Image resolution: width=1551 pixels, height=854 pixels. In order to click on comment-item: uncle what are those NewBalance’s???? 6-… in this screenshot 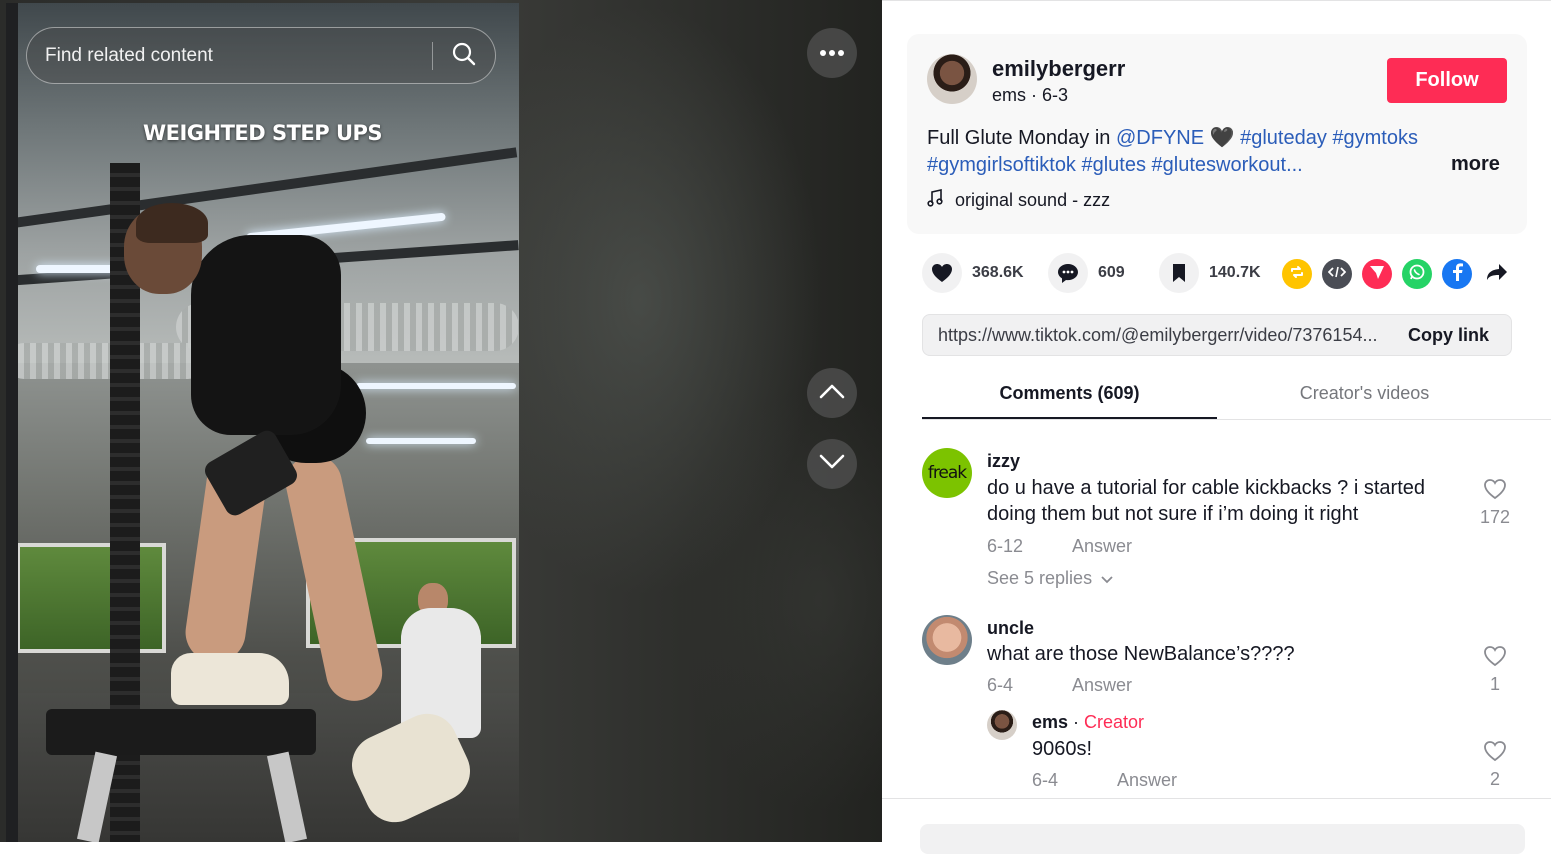, I will do `click(1222, 706)`.